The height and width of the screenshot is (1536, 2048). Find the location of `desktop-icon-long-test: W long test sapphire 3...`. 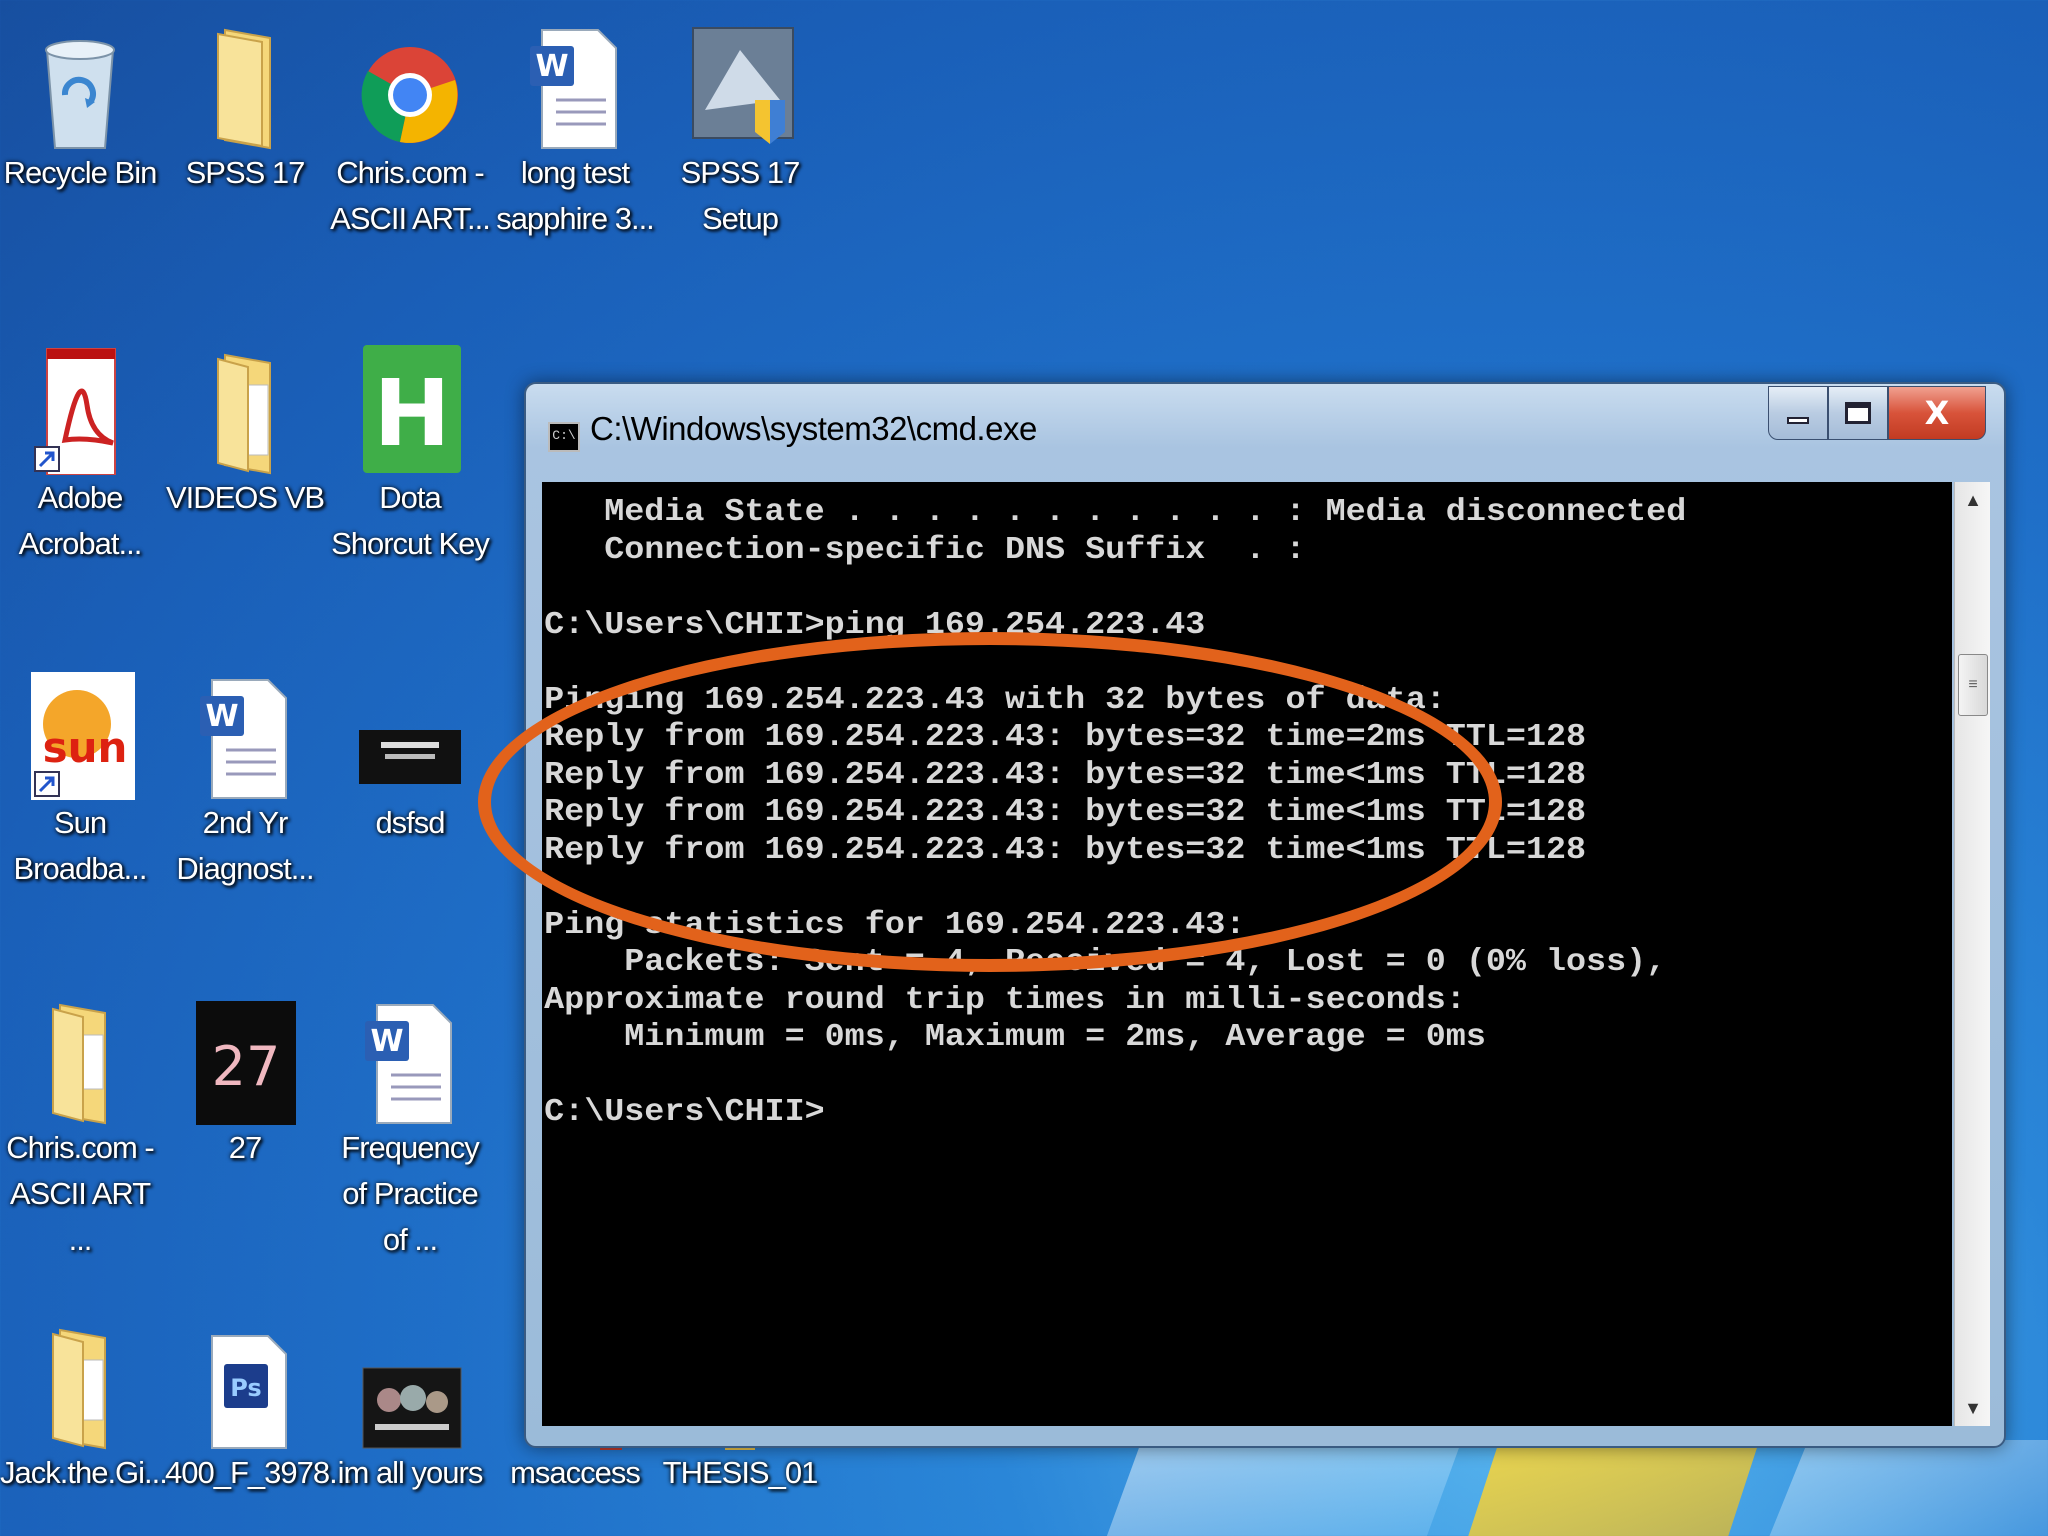

desktop-icon-long-test: W long test sapphire 3... is located at coordinates (575, 131).